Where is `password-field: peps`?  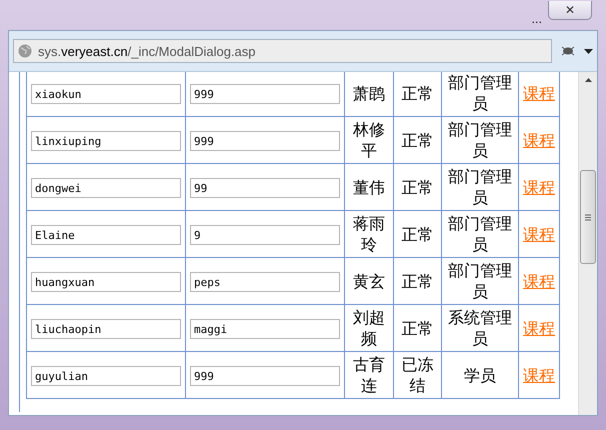 password-field: peps is located at coordinates (265, 282).